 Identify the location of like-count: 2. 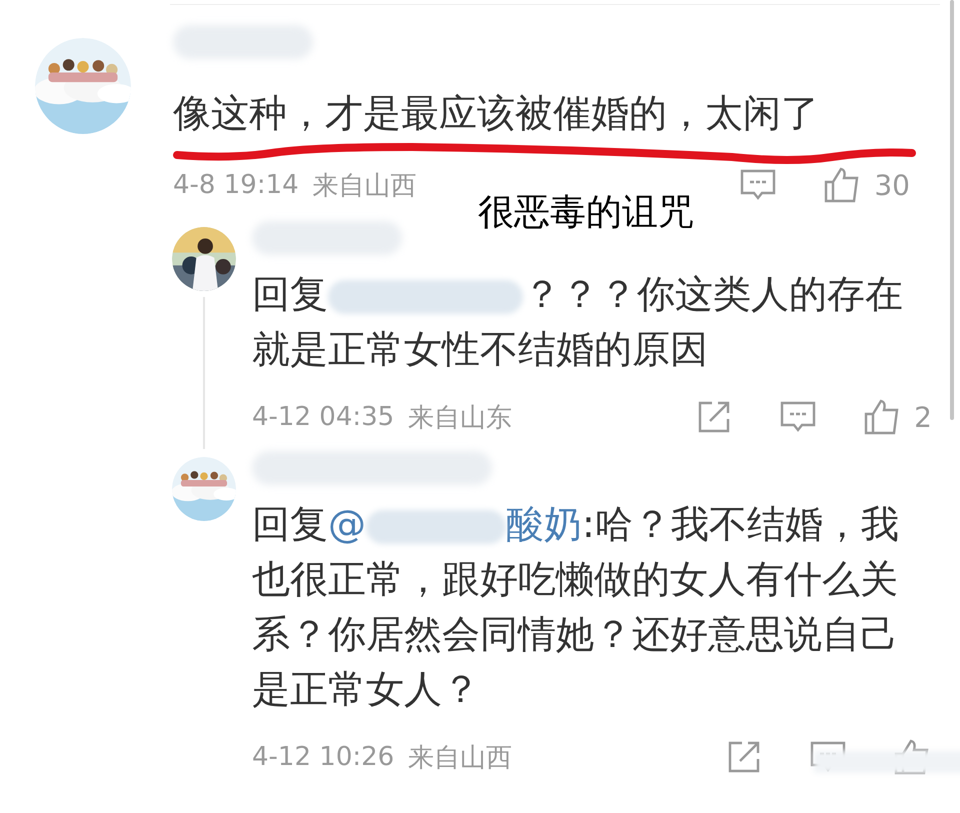
(923, 417).